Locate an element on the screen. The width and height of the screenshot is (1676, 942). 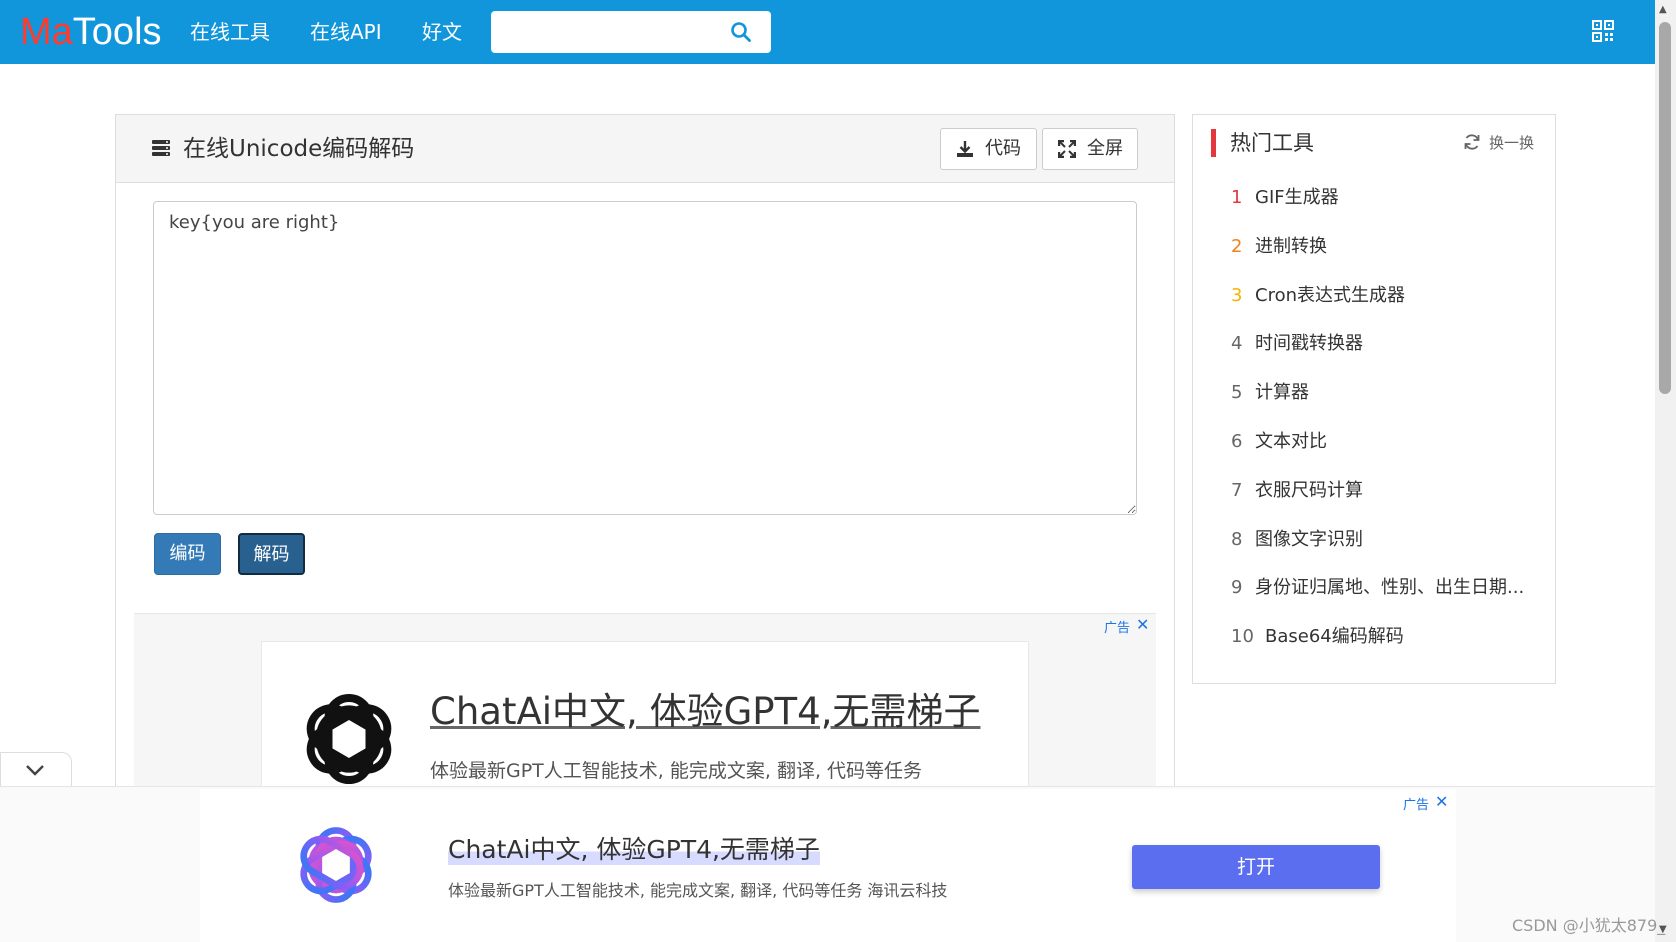
hot-tool-item: 8 图像文字识别 is located at coordinates (1374, 543).